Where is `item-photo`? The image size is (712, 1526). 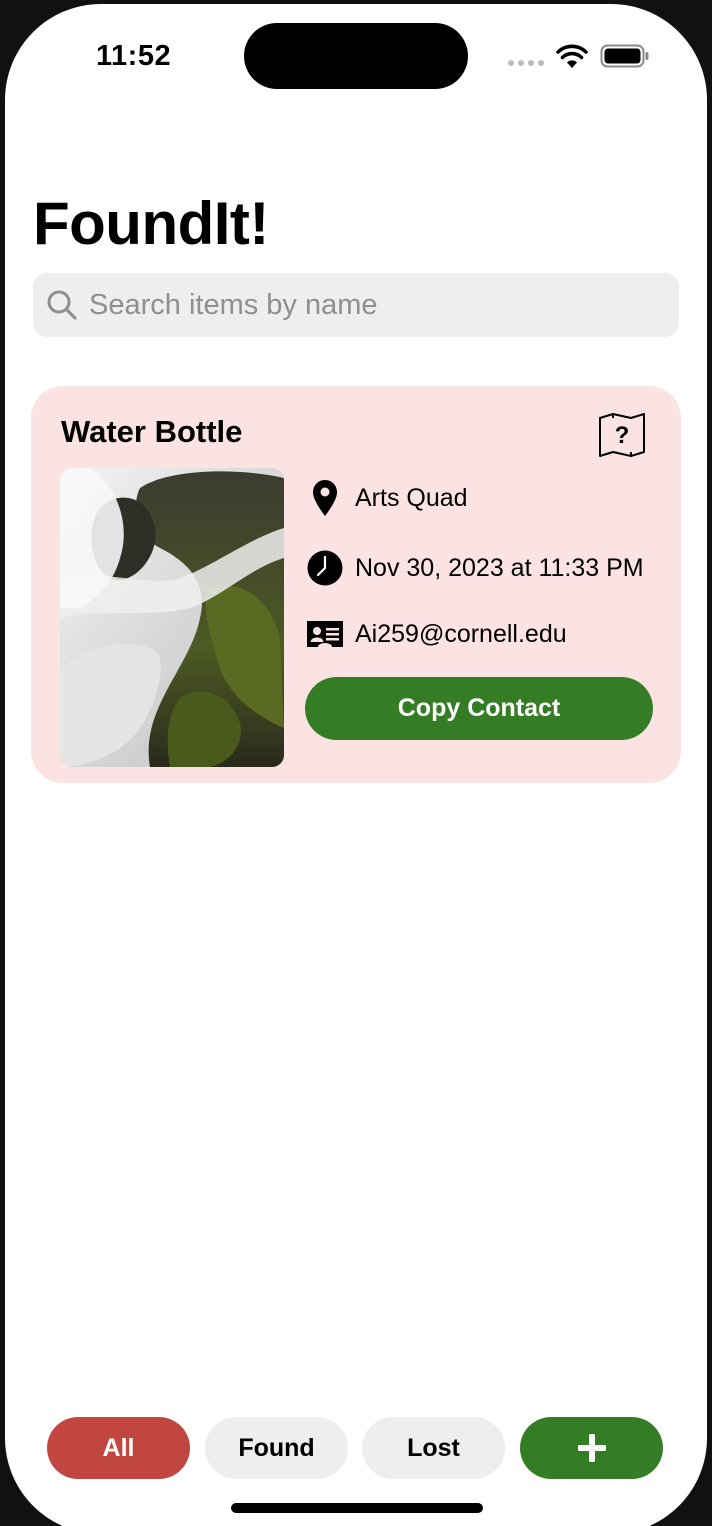 item-photo is located at coordinates (172, 617).